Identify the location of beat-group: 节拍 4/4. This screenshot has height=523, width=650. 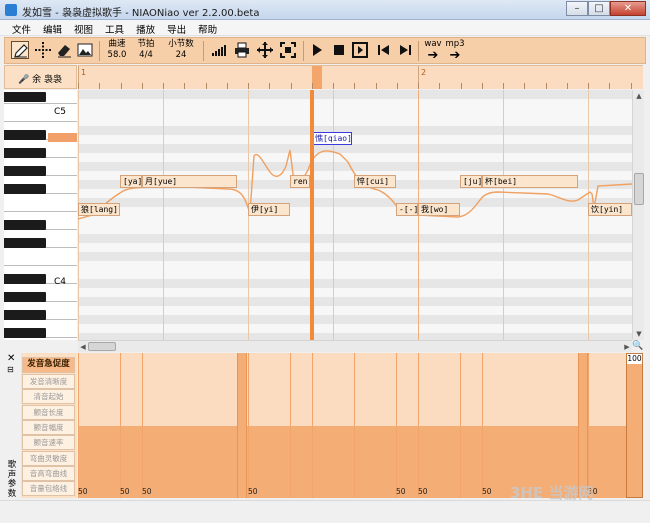
(146, 50).